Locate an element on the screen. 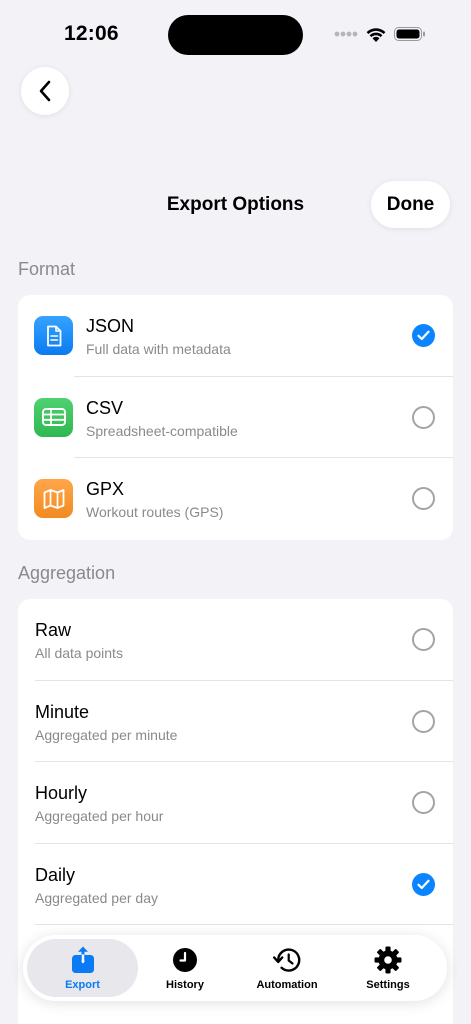 The height and width of the screenshot is (1024, 471). battery-icon is located at coordinates (409, 34).